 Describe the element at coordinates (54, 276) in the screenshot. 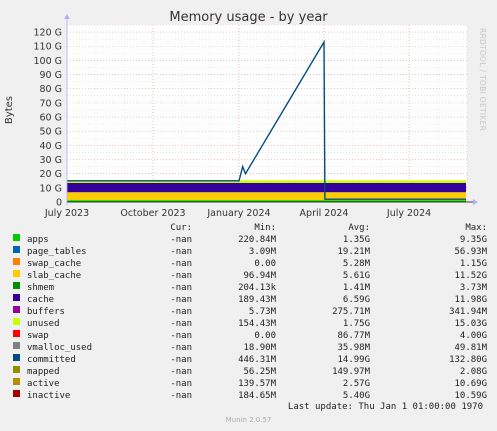

I see `legend-series-name: slab_cache` at that location.